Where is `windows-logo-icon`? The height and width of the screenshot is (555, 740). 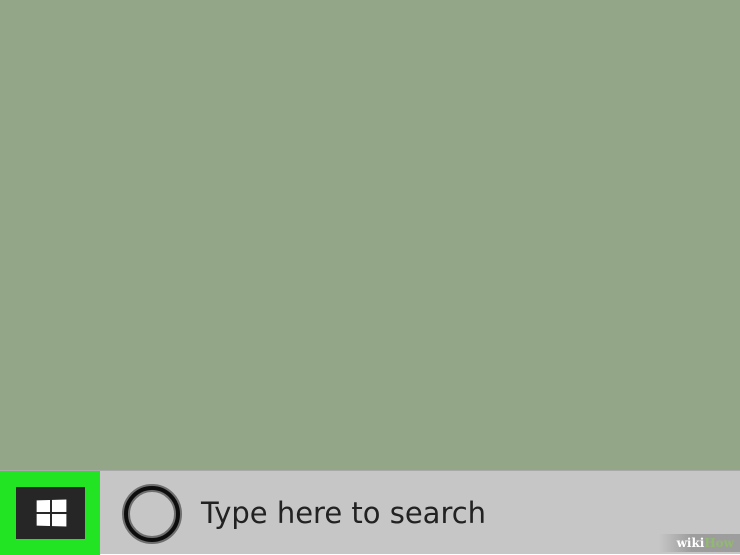 windows-logo-icon is located at coordinates (51, 513).